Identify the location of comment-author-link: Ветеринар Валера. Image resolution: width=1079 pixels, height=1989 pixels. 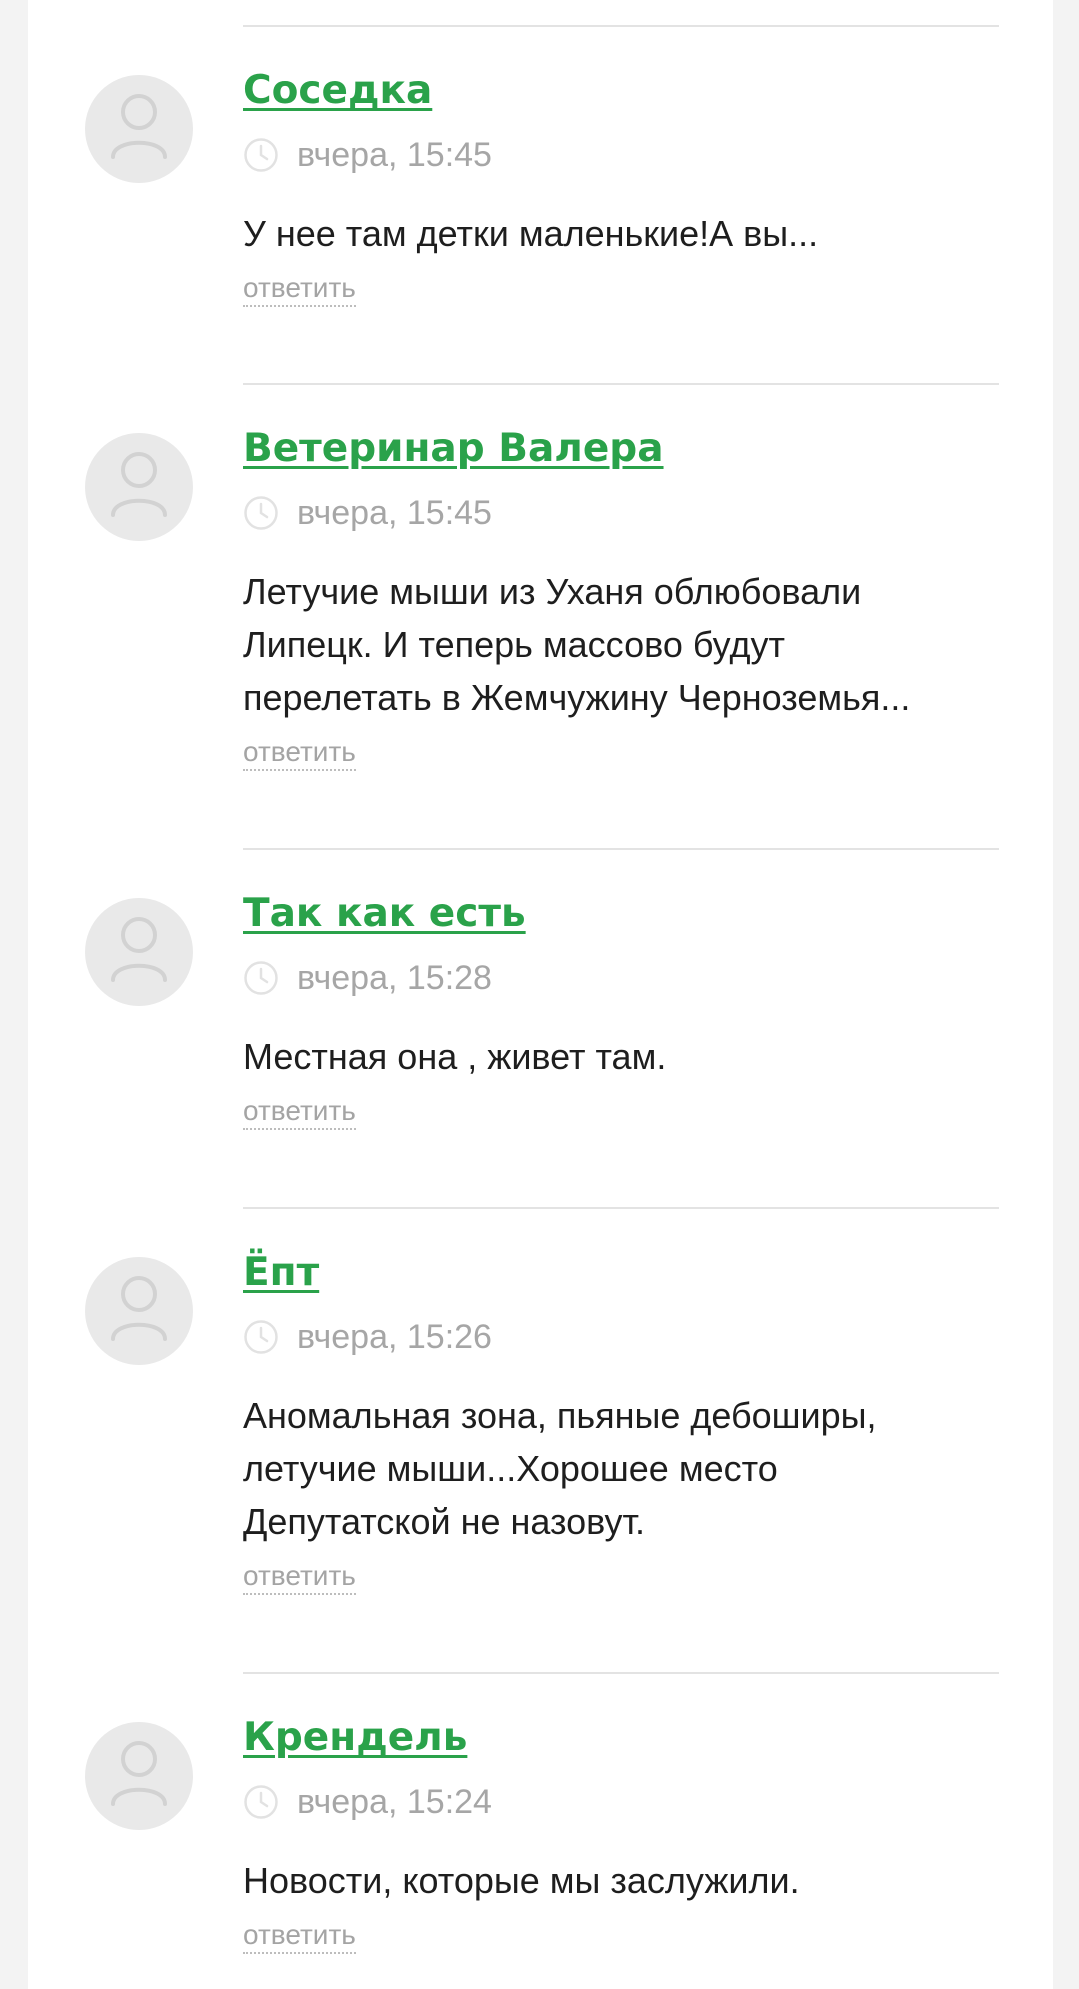
(453, 449).